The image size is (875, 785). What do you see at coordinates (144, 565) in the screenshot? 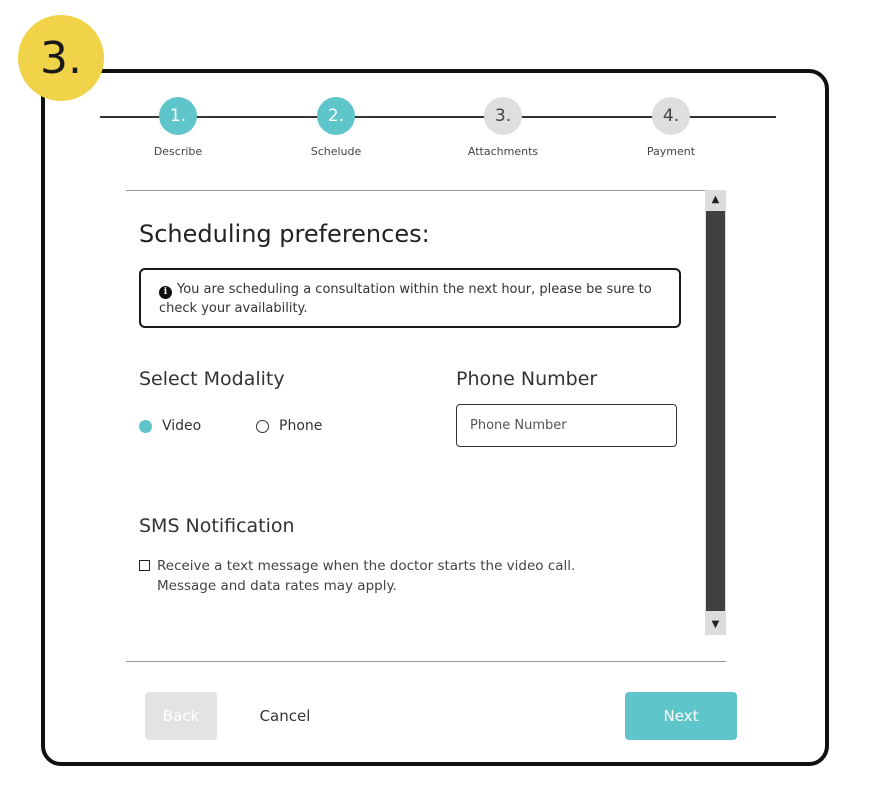
I see `sms-checkbox` at bounding box center [144, 565].